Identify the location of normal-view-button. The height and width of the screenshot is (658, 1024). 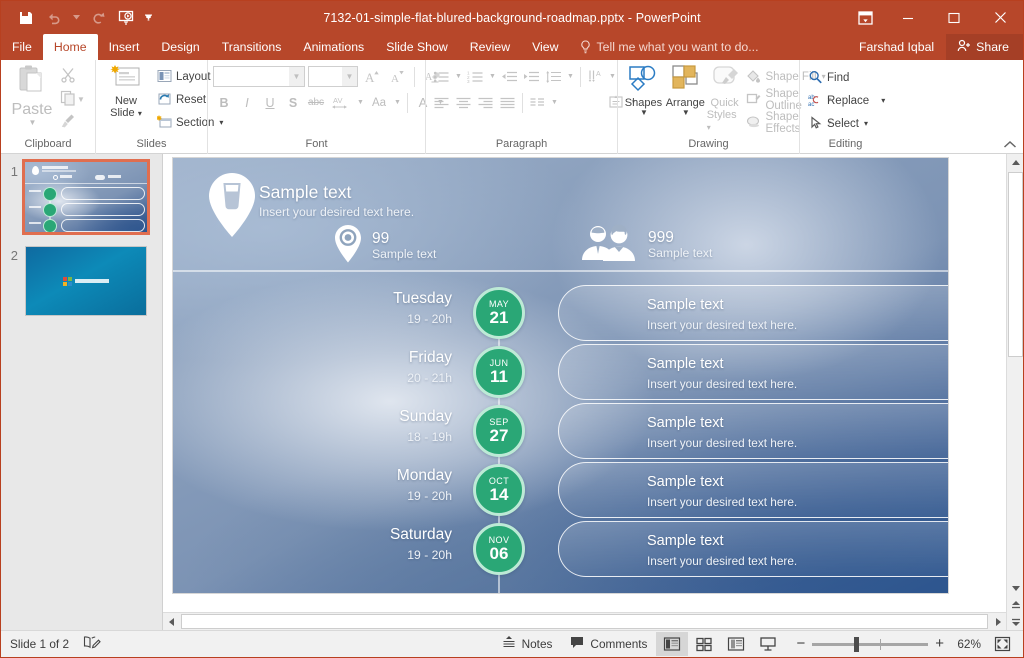
(672, 644).